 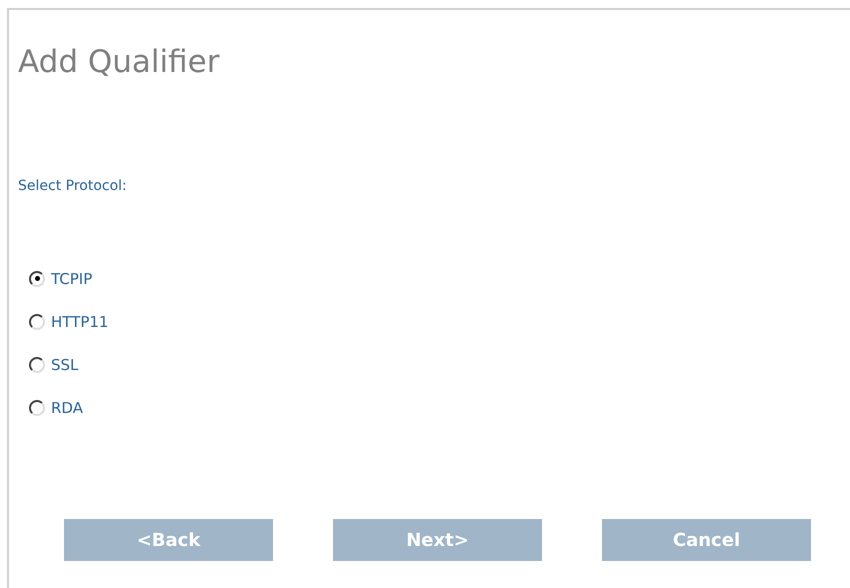 I want to click on radio-label: HTTP11, so click(x=79, y=321).